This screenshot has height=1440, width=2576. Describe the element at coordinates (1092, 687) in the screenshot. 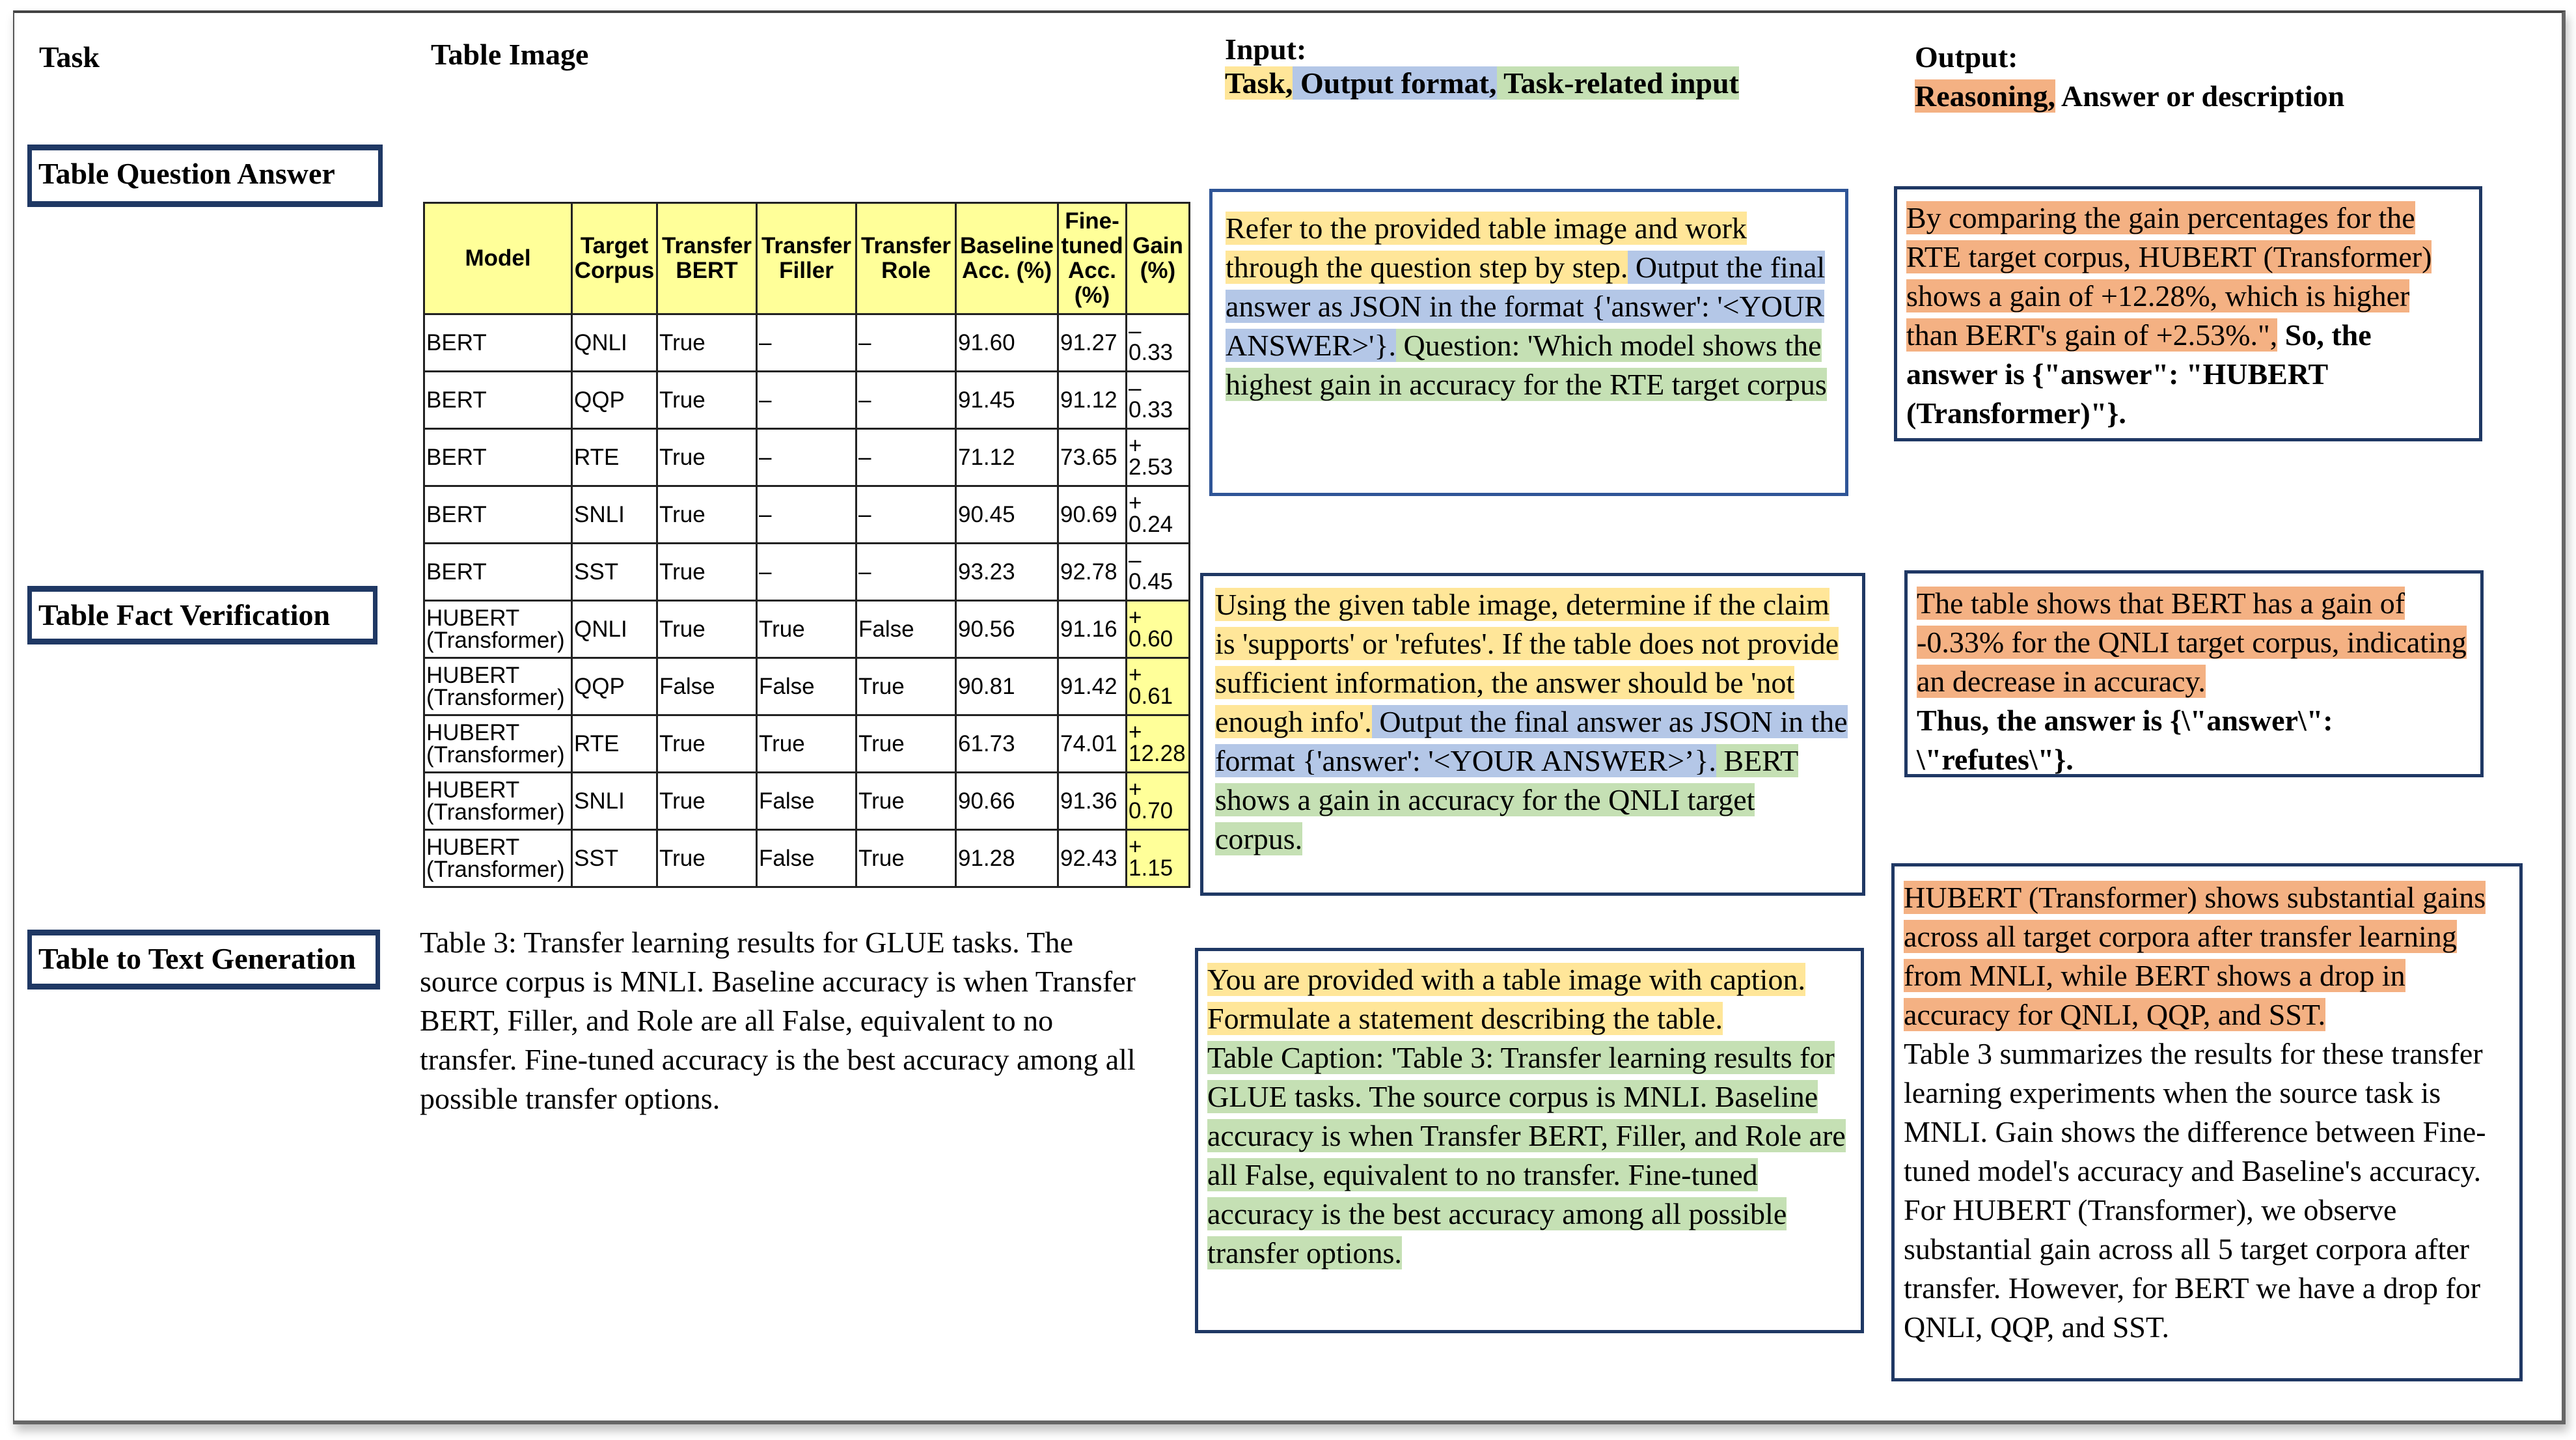

I see `cell-finetuned-acc: 91.42` at that location.